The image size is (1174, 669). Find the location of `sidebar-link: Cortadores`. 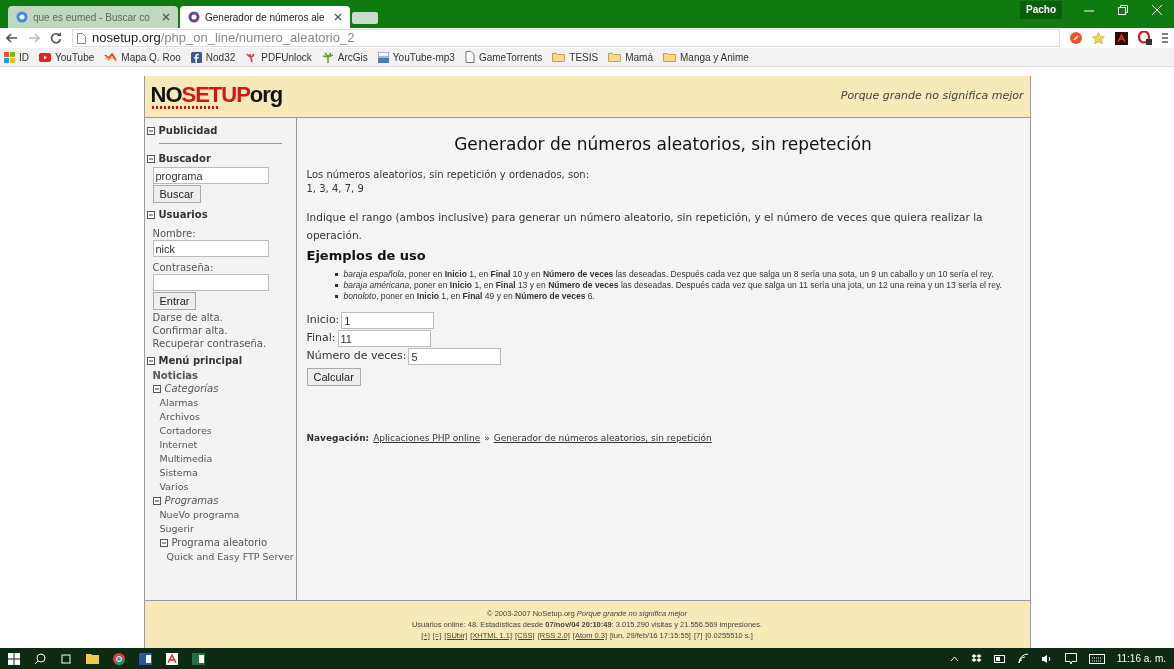

sidebar-link: Cortadores is located at coordinates (226, 431).